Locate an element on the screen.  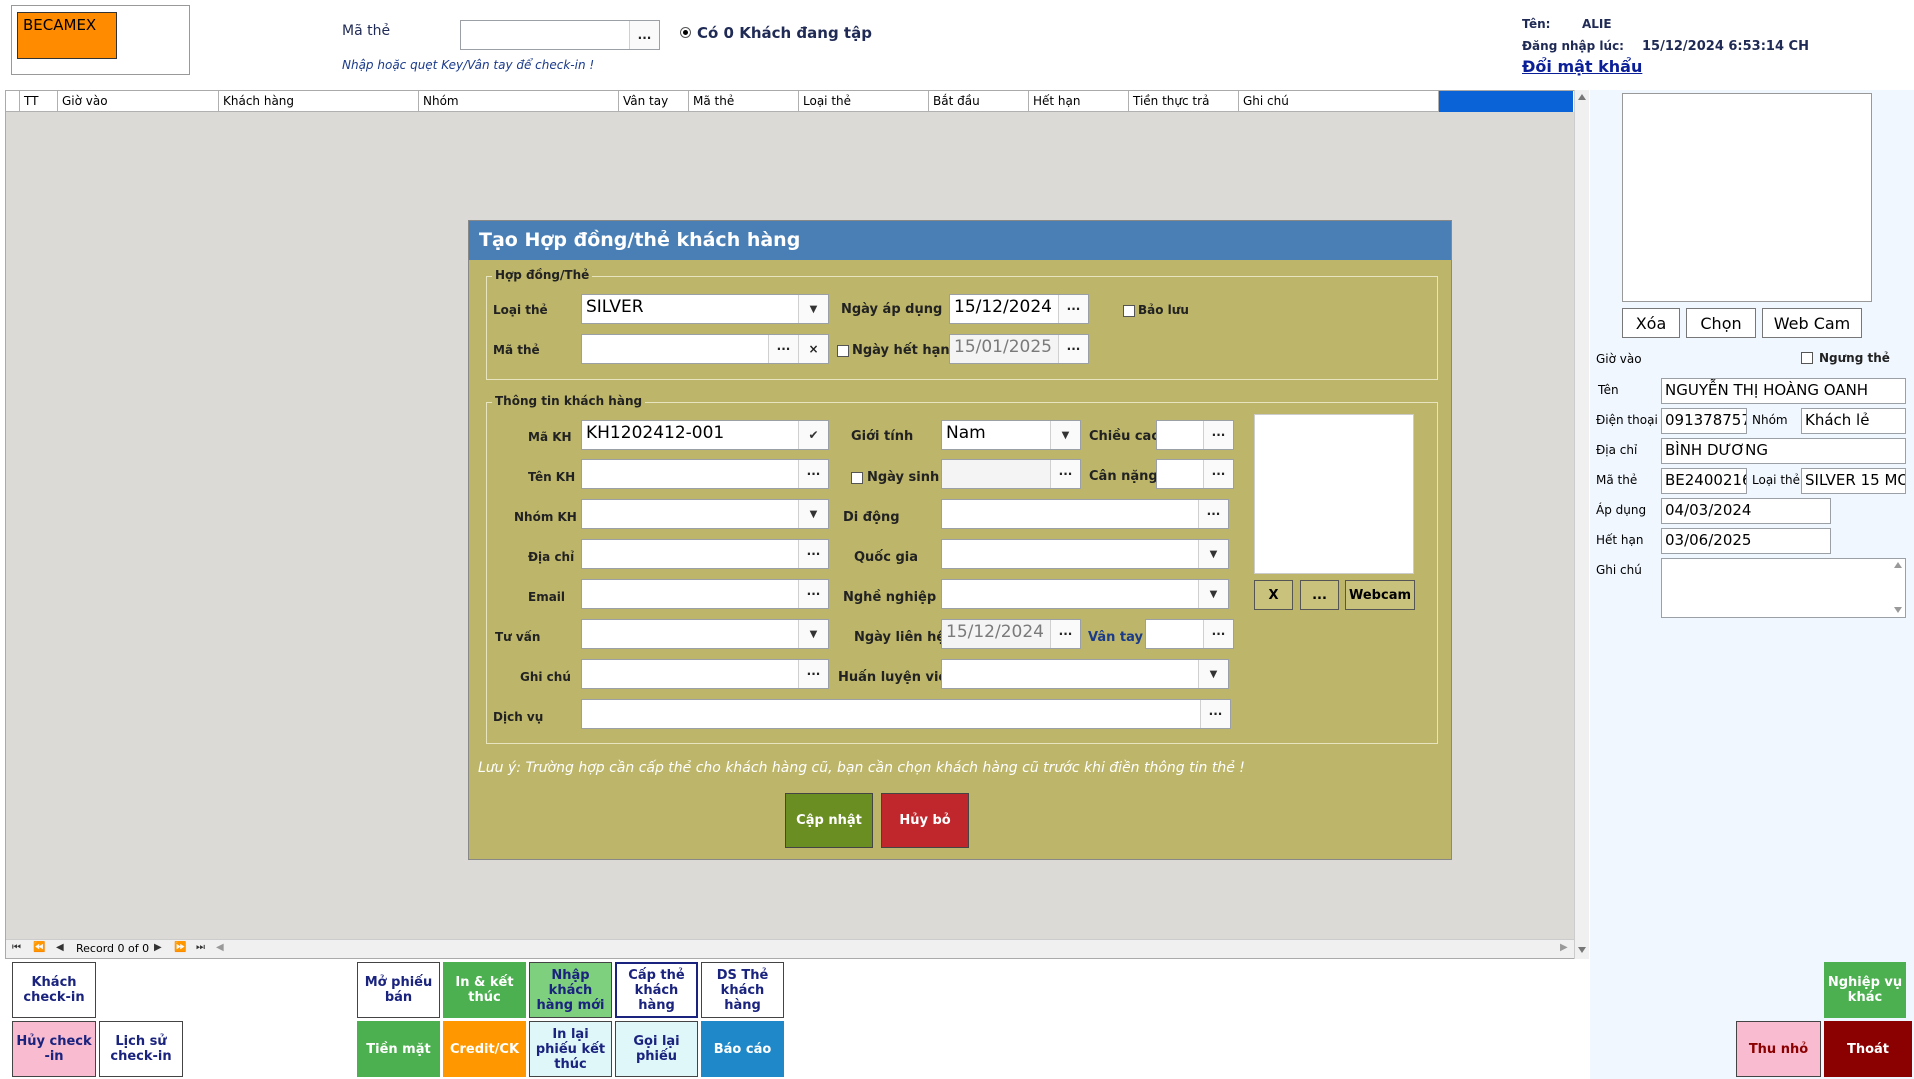
nav-next-icon: ▶ is located at coordinates (158, 947).